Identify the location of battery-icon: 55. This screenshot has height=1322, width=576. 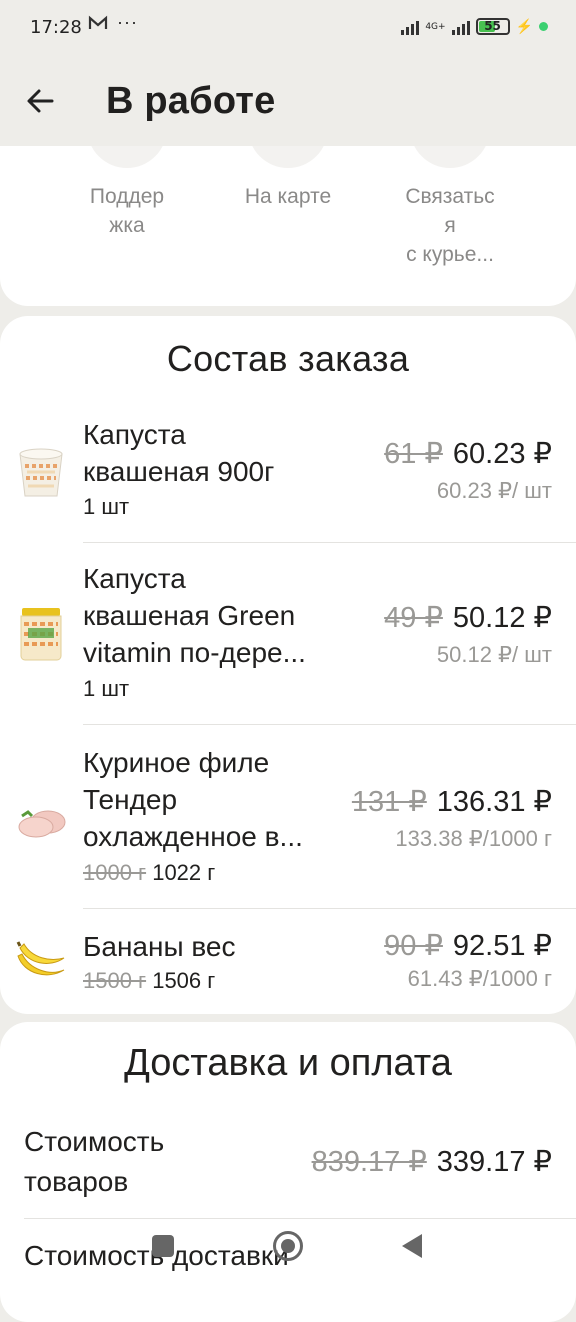
(492, 26).